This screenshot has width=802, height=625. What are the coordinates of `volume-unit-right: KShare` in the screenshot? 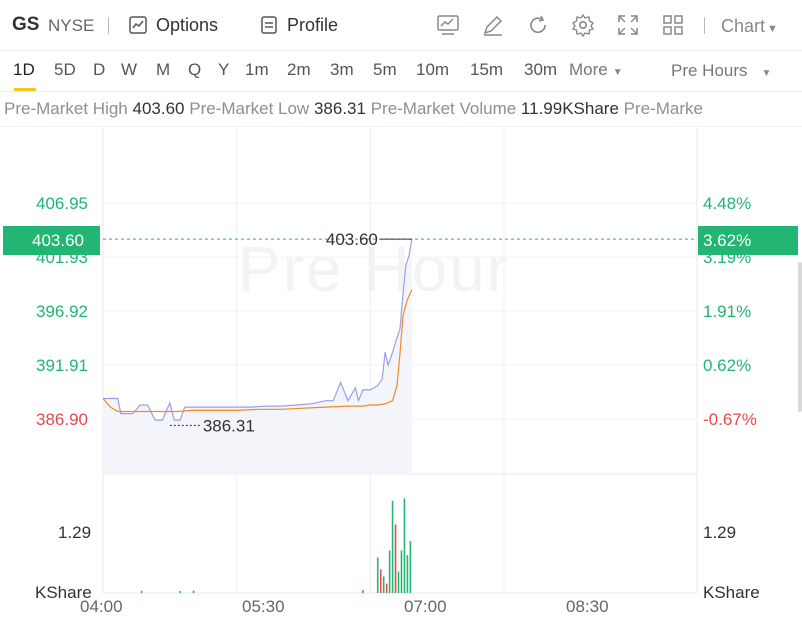 It's located at (731, 592).